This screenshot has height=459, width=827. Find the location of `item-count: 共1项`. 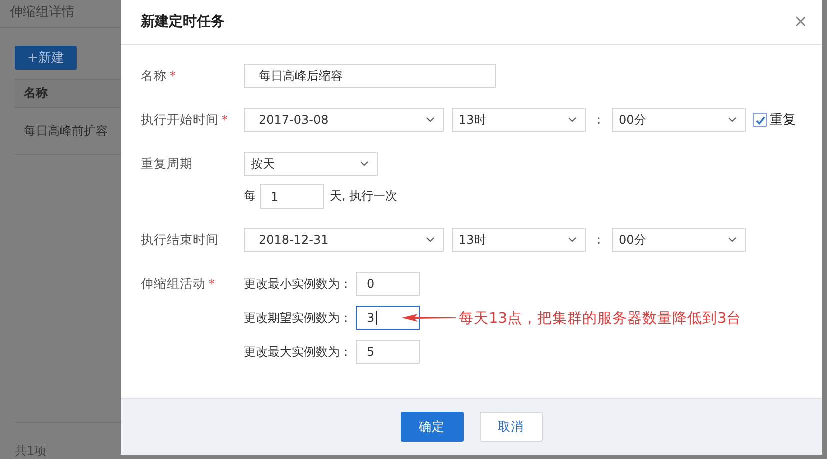

item-count: 共1项 is located at coordinates (31, 451).